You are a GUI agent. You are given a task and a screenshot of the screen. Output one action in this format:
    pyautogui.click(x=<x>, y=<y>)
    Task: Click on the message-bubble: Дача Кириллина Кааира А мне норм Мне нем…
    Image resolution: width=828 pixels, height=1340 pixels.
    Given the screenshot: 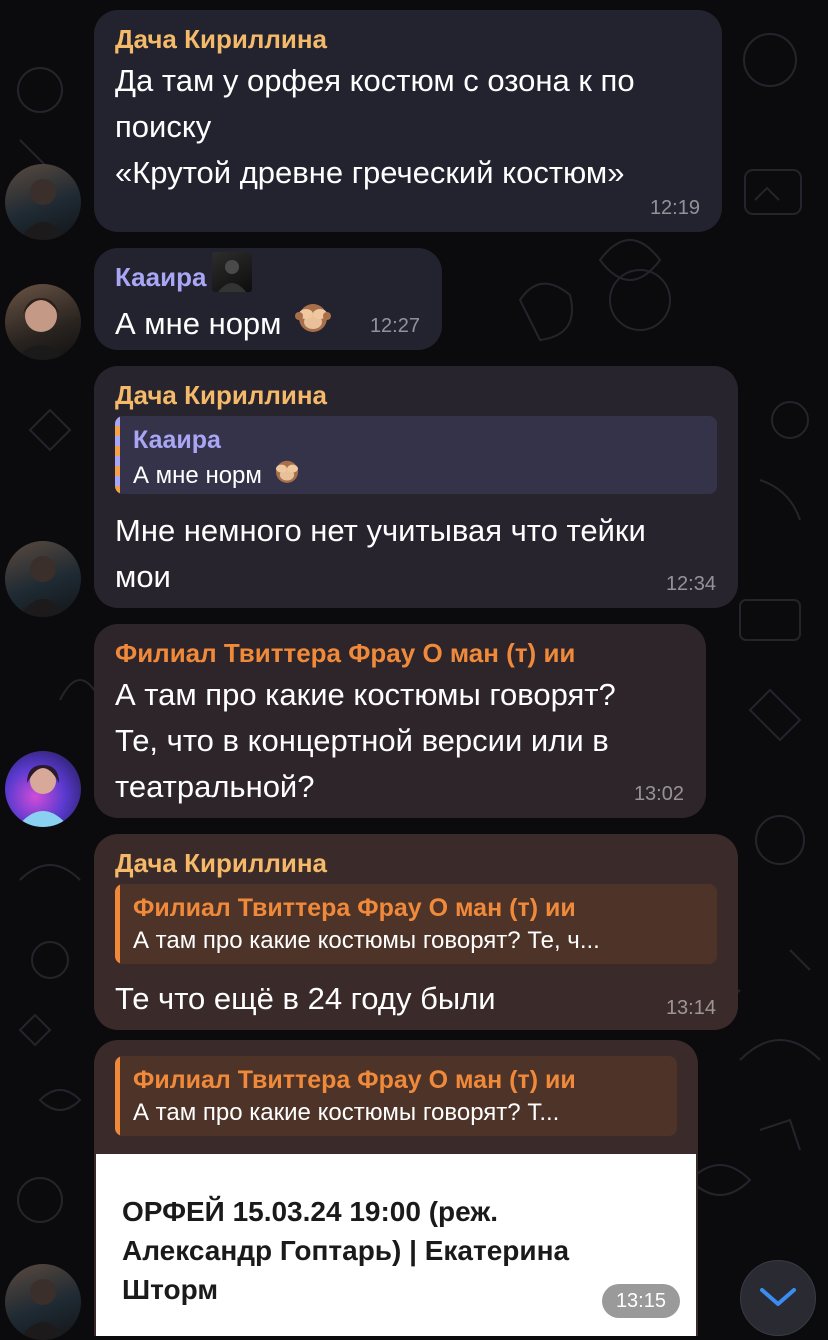 What is the action you would take?
    pyautogui.click(x=416, y=487)
    